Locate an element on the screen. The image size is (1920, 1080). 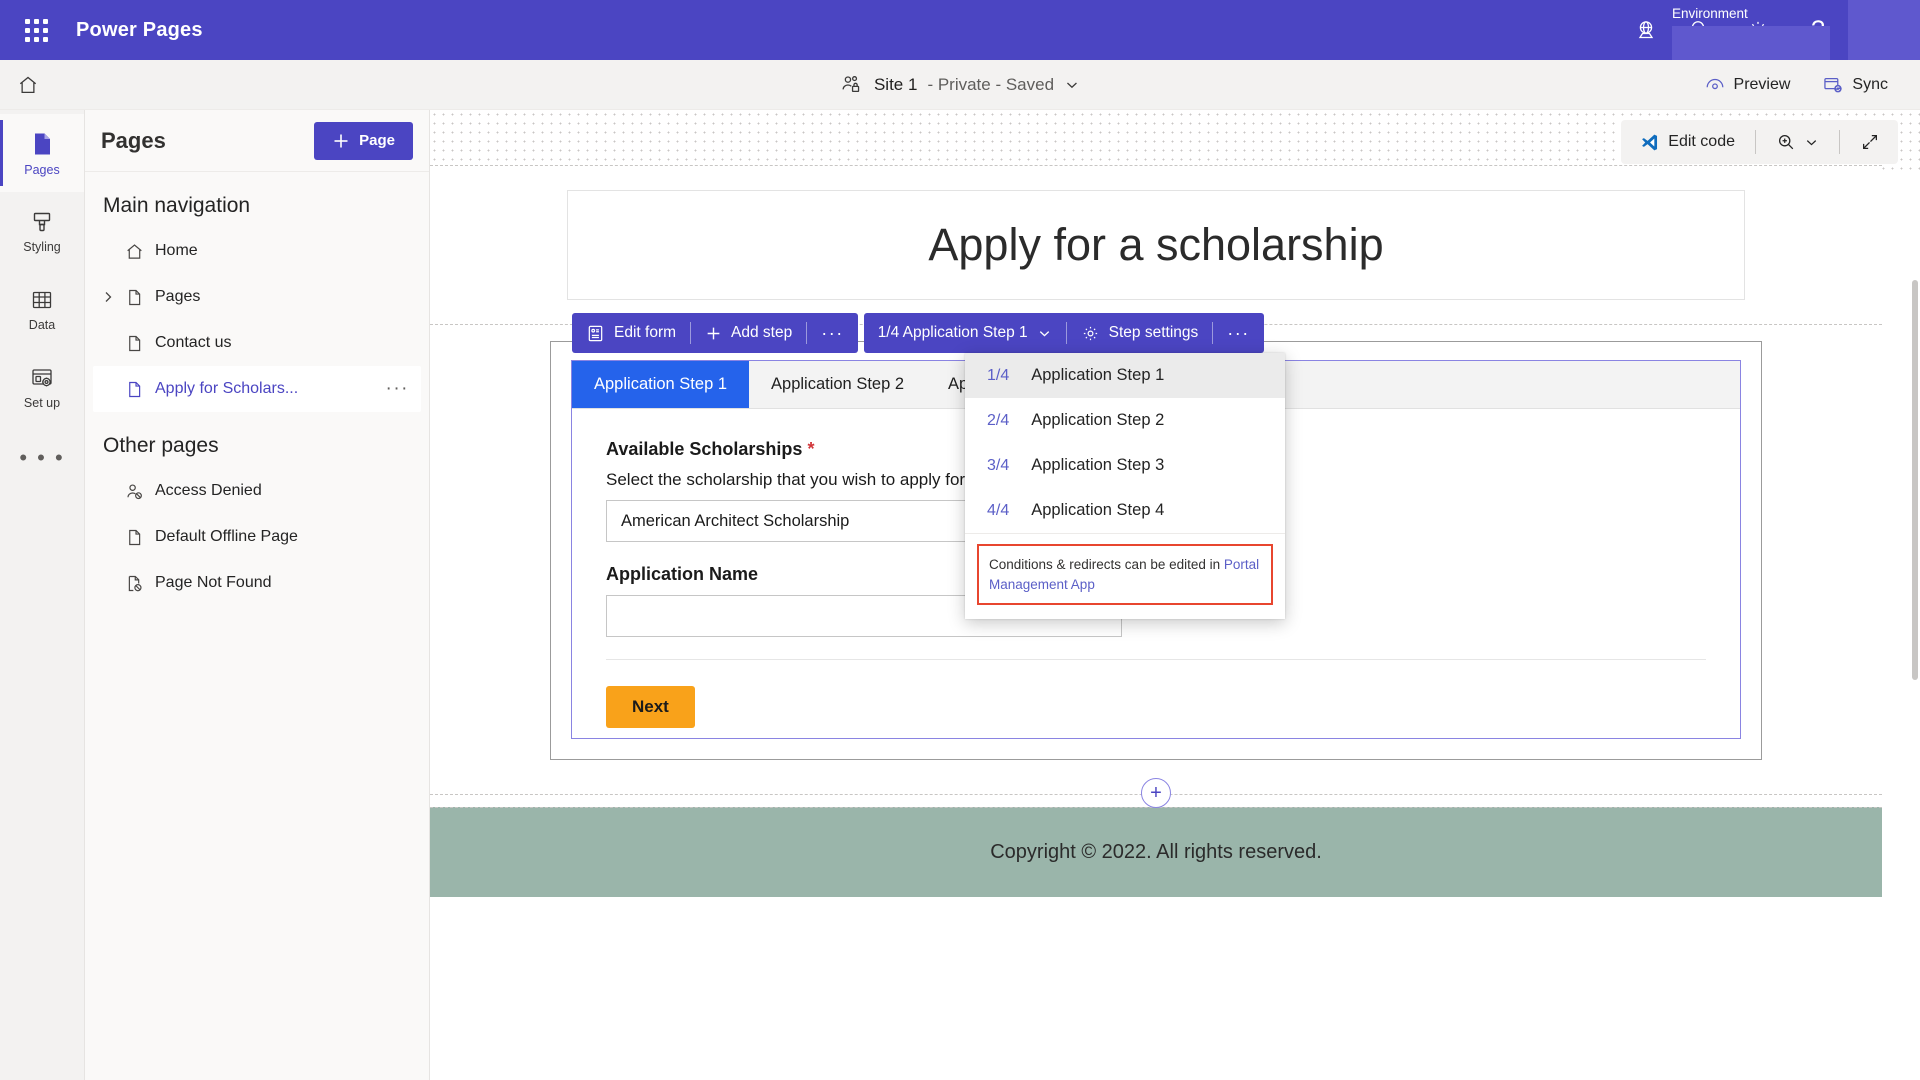
rail-label-pages: Pages is located at coordinates (42, 169).